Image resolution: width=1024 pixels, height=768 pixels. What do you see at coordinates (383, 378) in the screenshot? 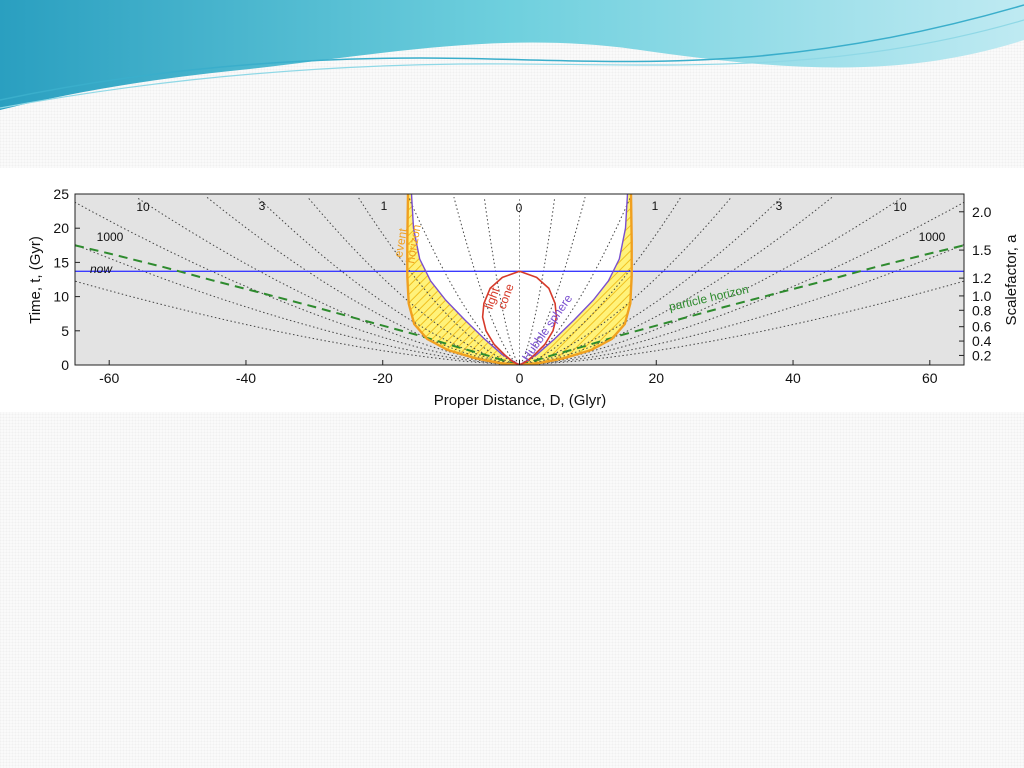
I see `x-tick-label: -20` at bounding box center [383, 378].